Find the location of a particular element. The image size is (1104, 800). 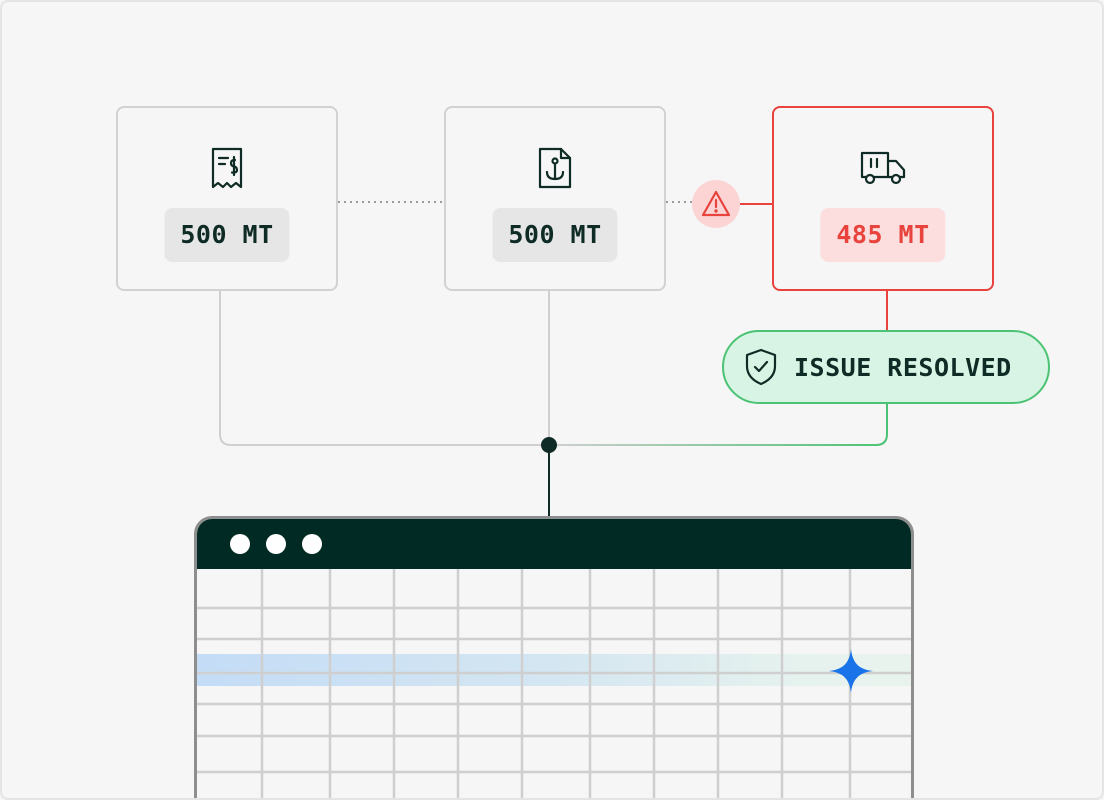

issue-resolved-badge: ISSUE RESOLVED is located at coordinates (886, 367).